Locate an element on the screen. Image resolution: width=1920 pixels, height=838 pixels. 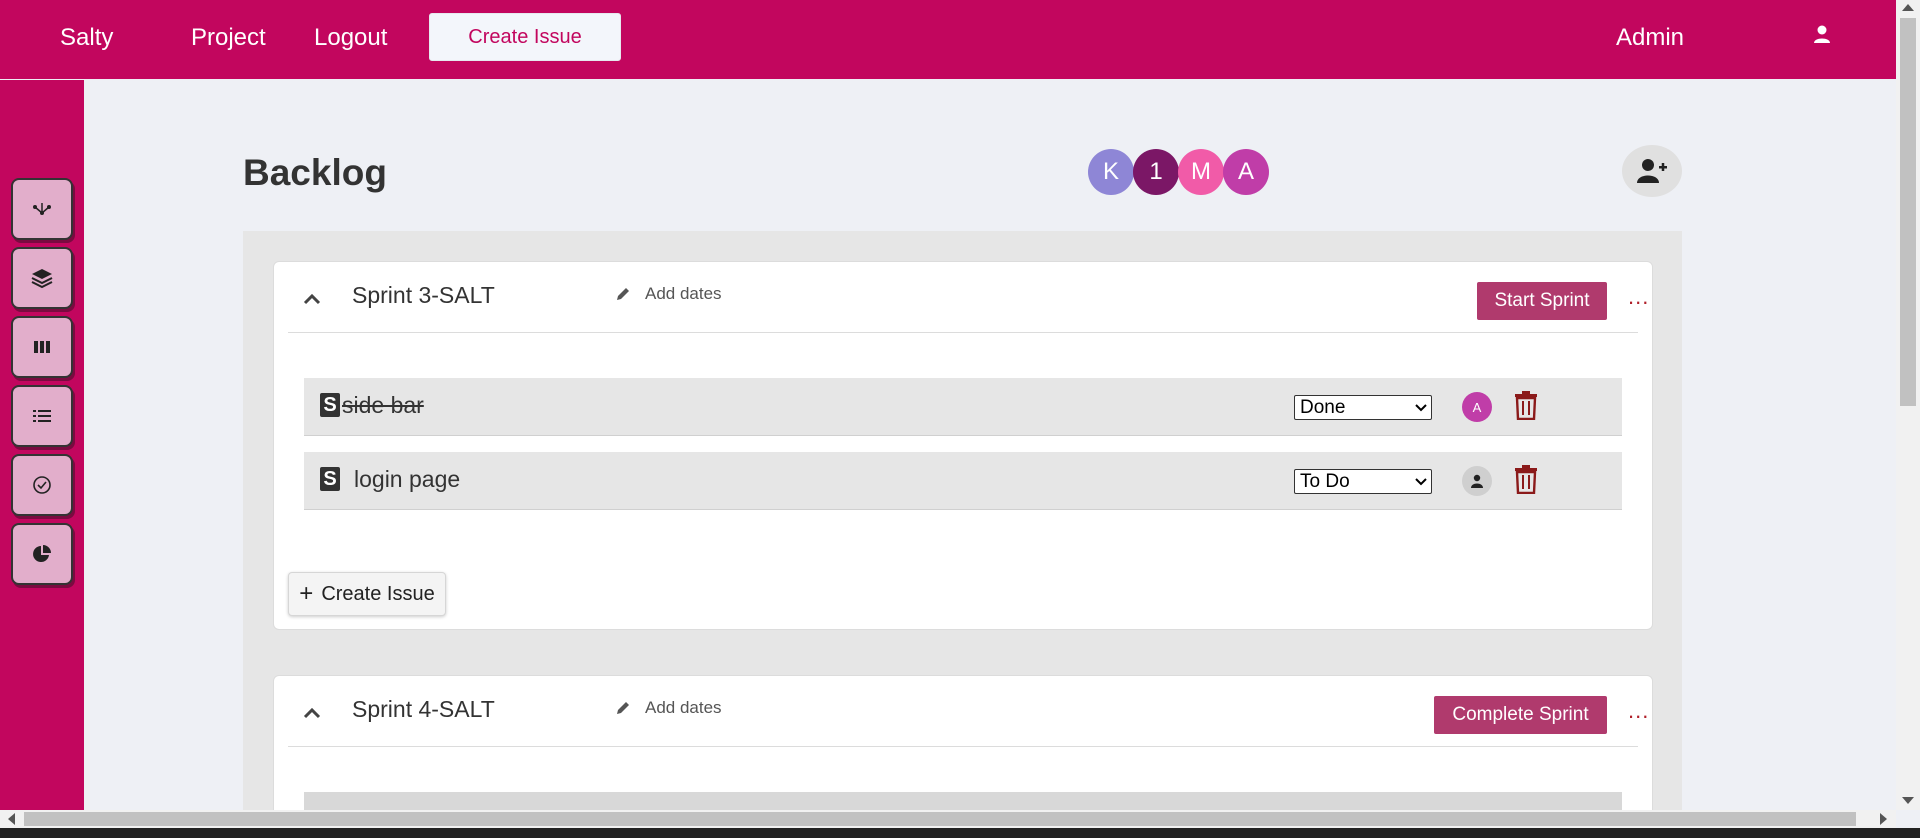
sidebar-item-reports is located at coordinates (42, 554).